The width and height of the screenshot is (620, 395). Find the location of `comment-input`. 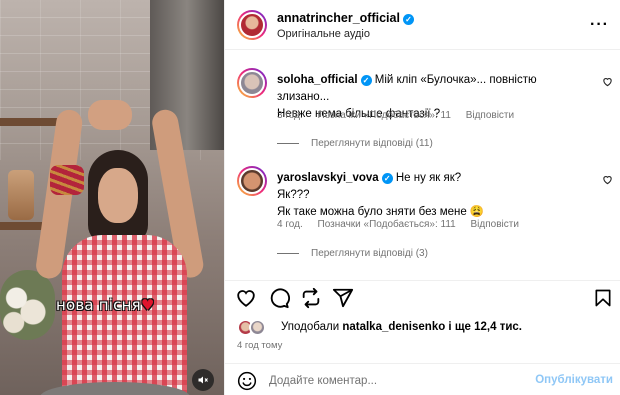

comment-input is located at coordinates (399, 381).